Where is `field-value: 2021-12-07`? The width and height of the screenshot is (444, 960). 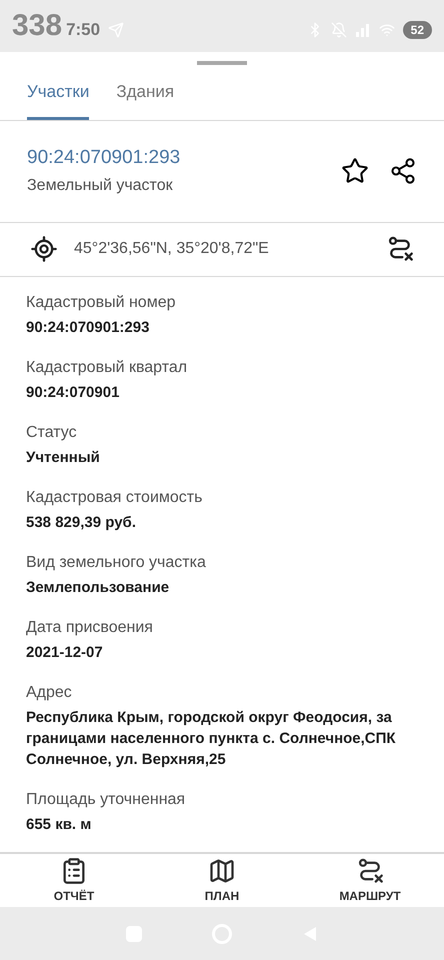
field-value: 2021-12-07 is located at coordinates (65, 652).